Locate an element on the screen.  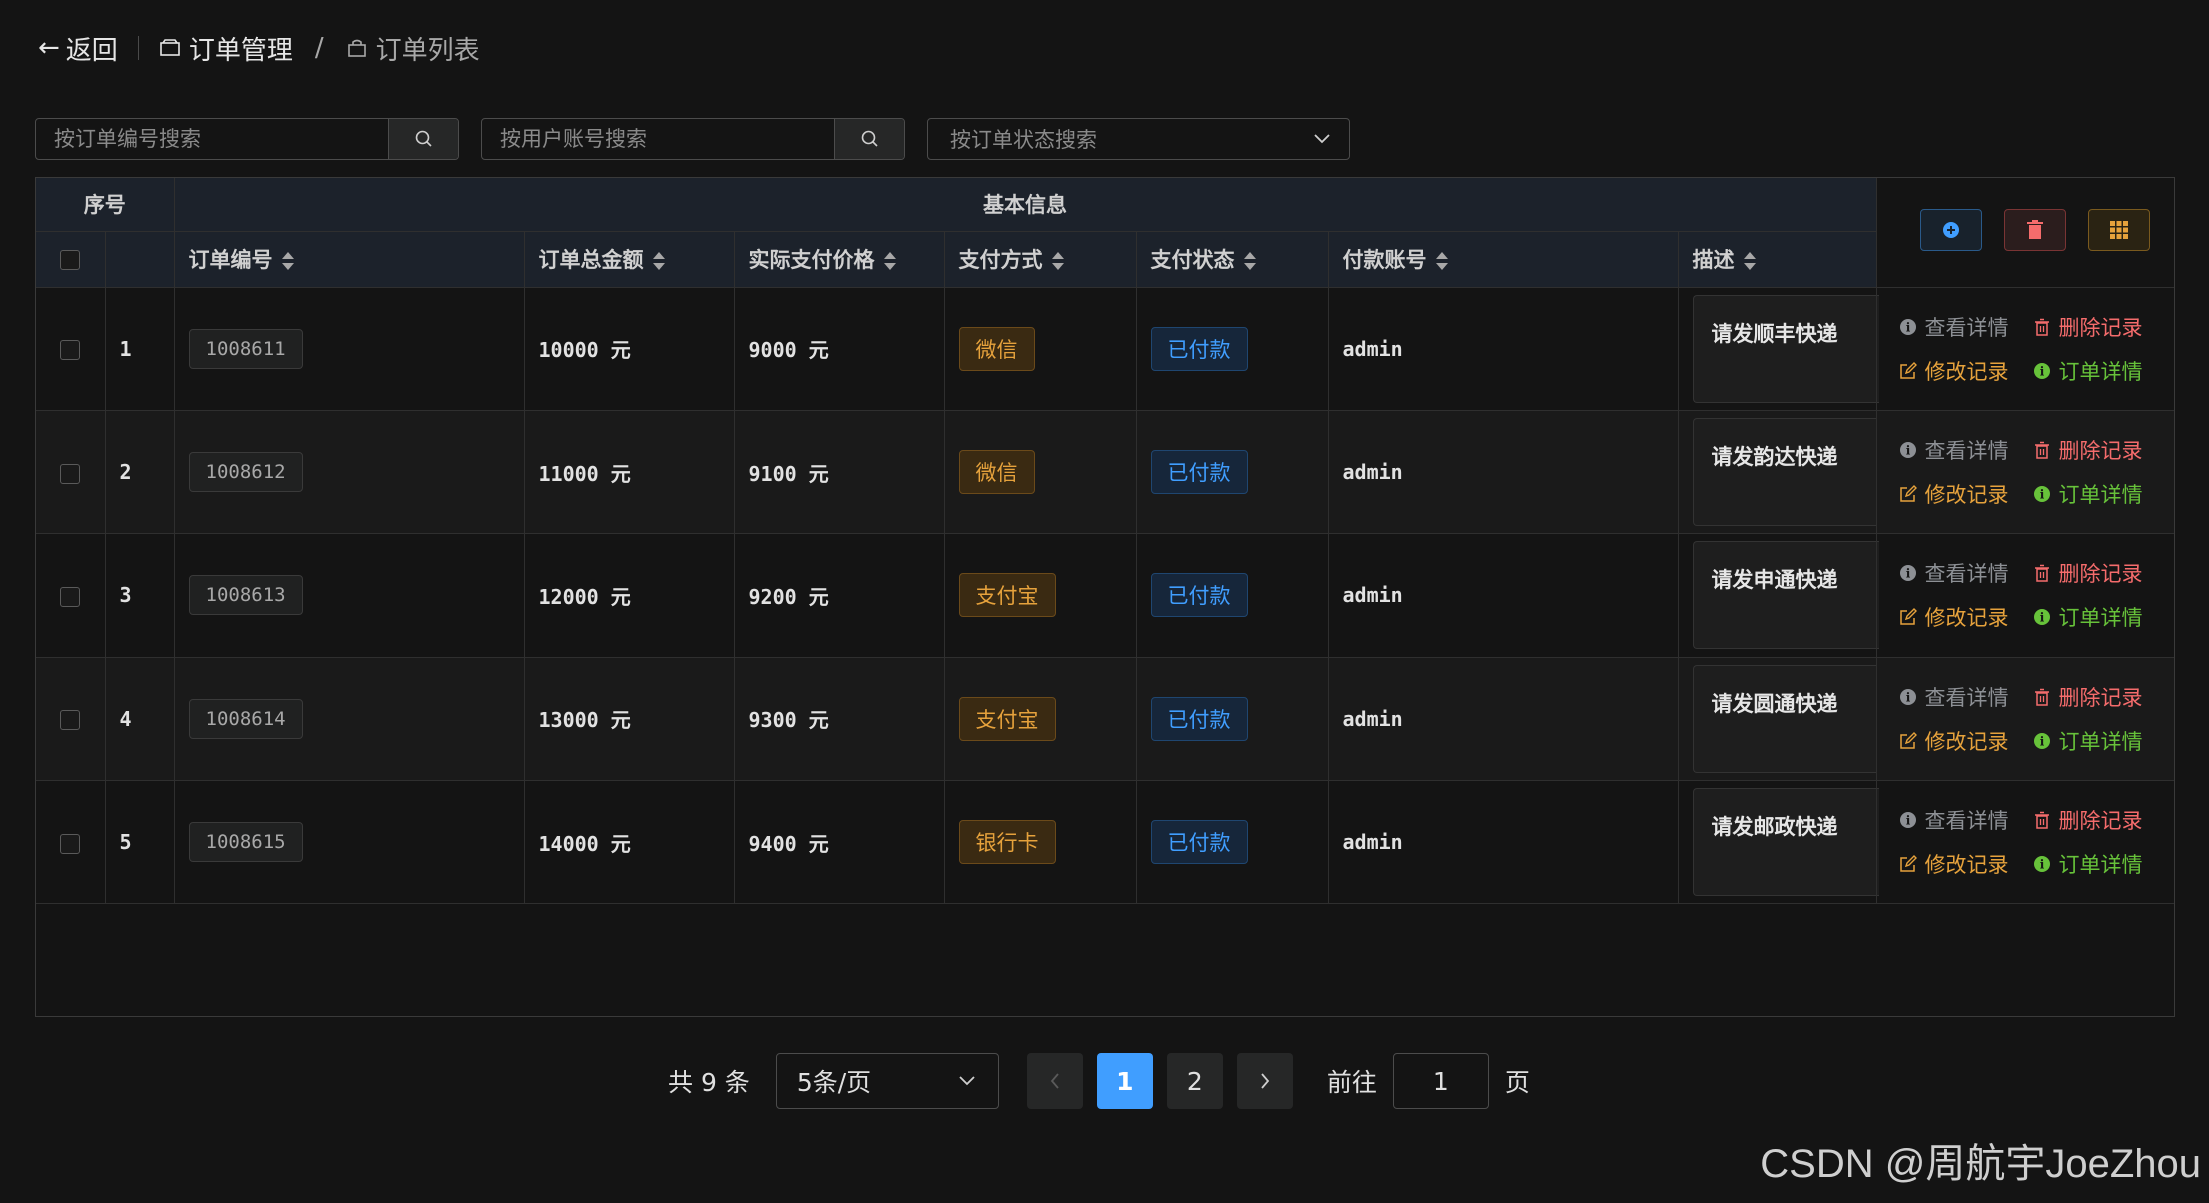
row-index: 2 is located at coordinates (140, 472).